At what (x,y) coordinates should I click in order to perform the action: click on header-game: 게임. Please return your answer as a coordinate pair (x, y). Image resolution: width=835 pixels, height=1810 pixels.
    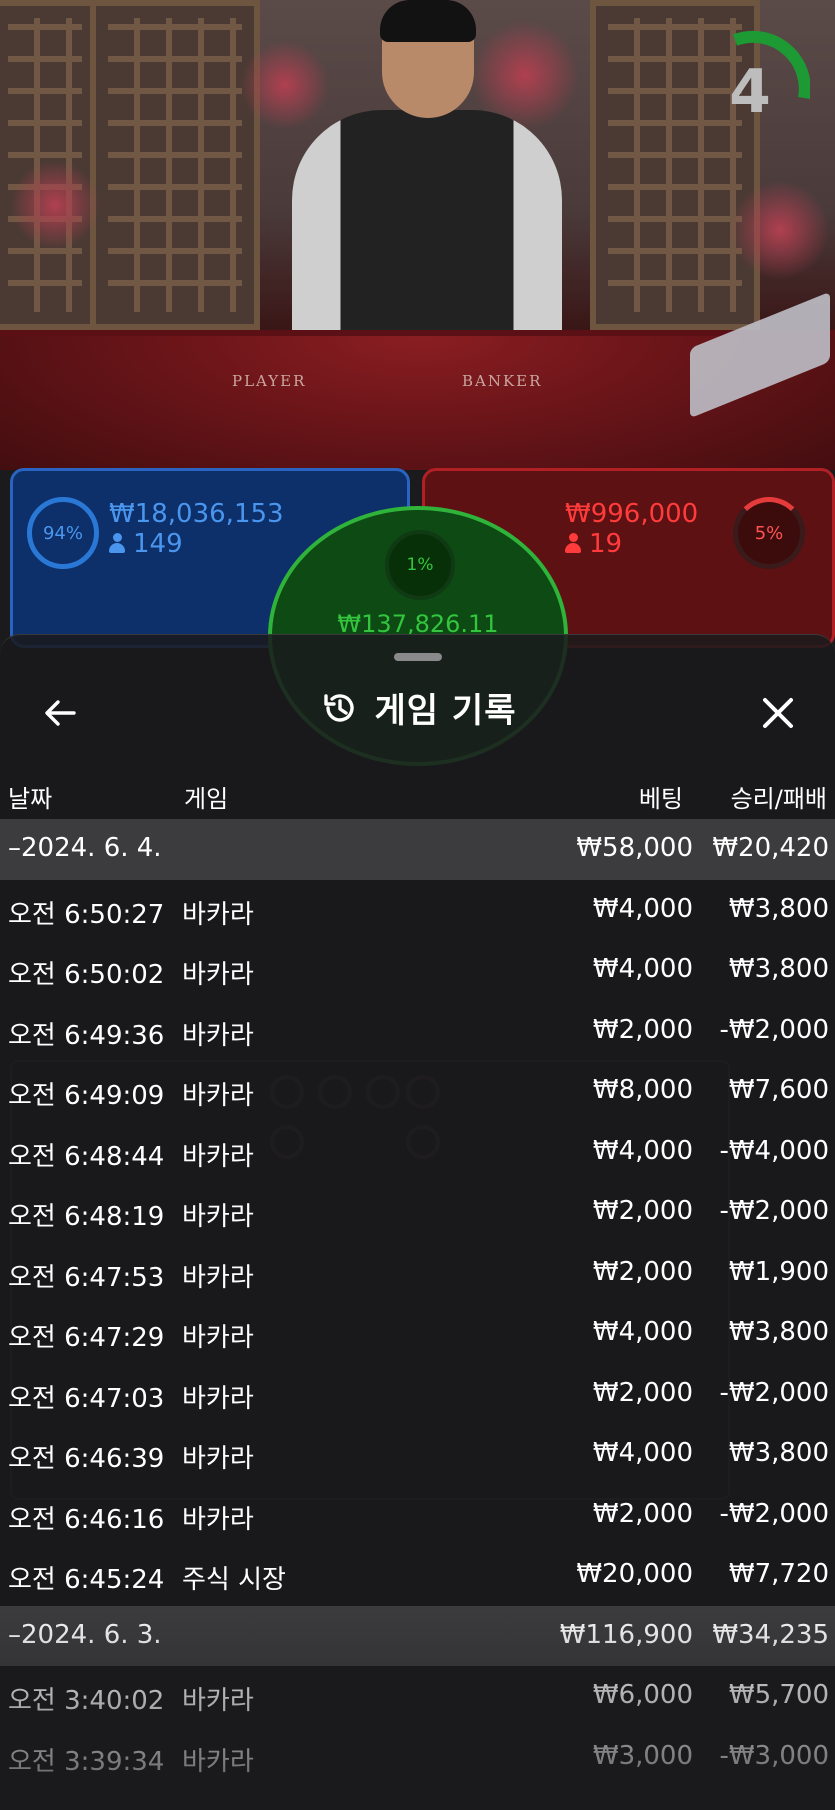
    Looking at the image, I should click on (206, 799).